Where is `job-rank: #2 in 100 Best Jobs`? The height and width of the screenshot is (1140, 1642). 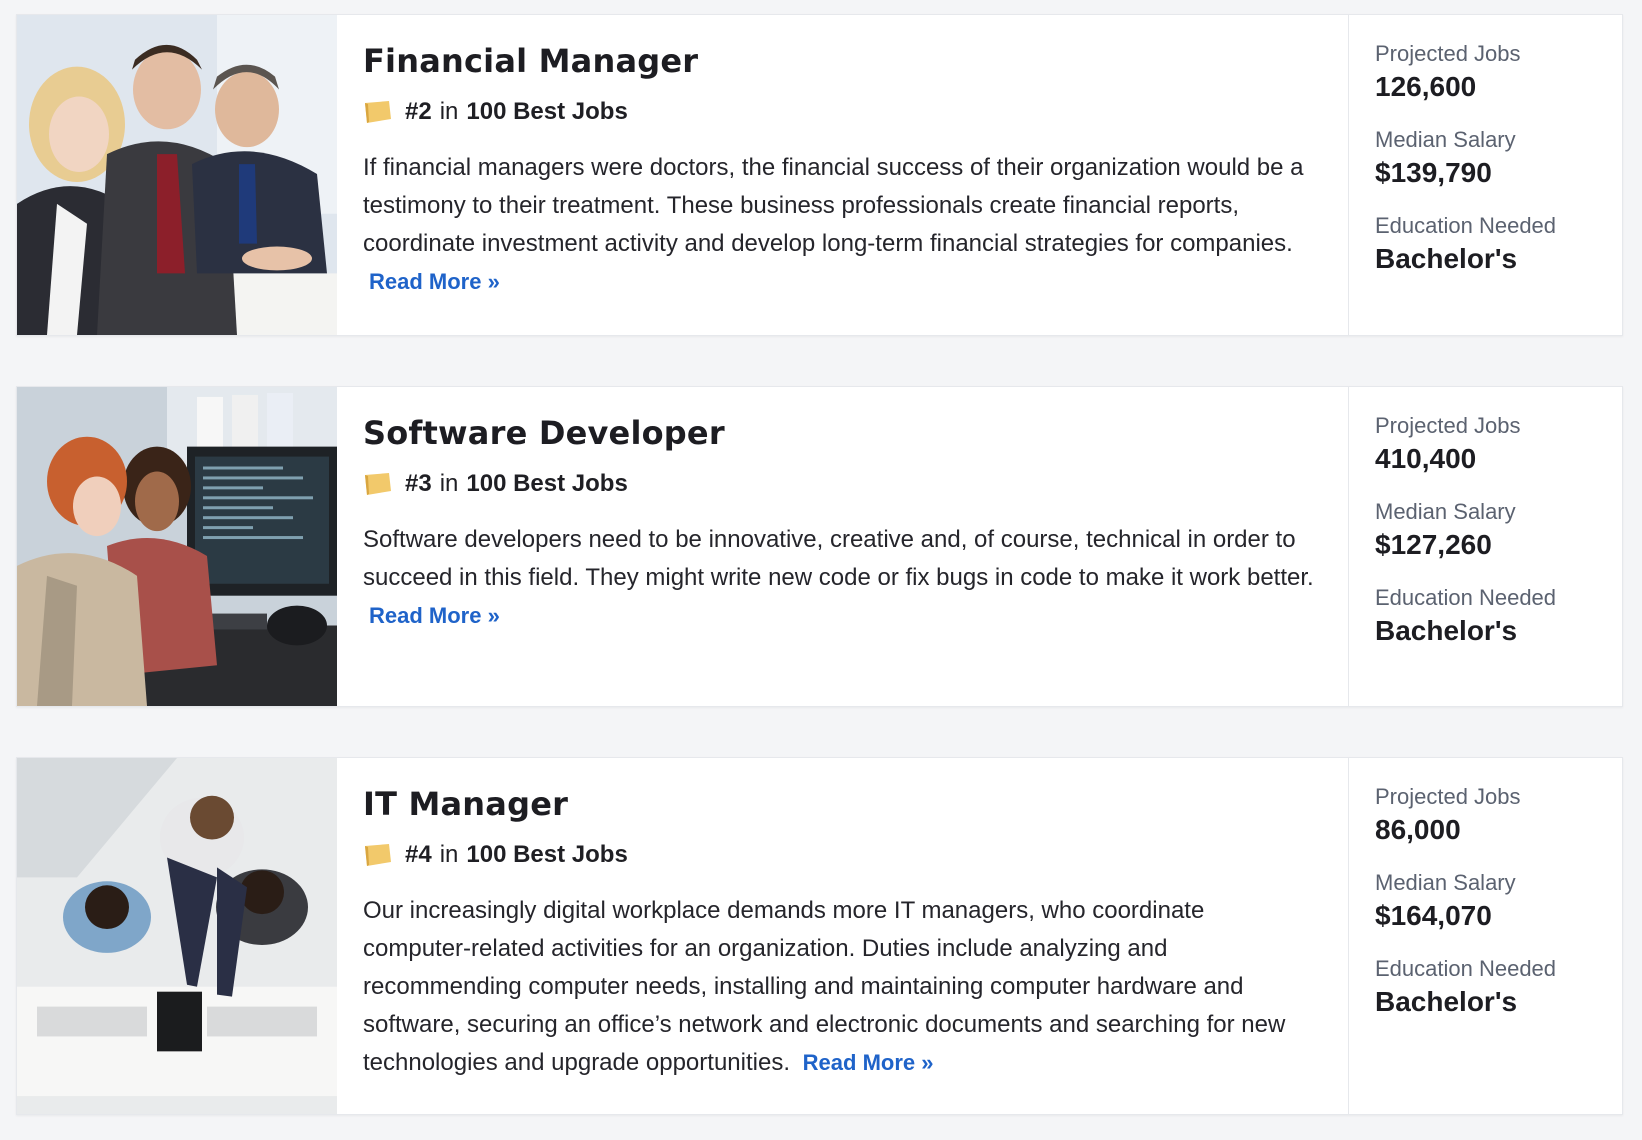 job-rank: #2 in 100 Best Jobs is located at coordinates (840, 112).